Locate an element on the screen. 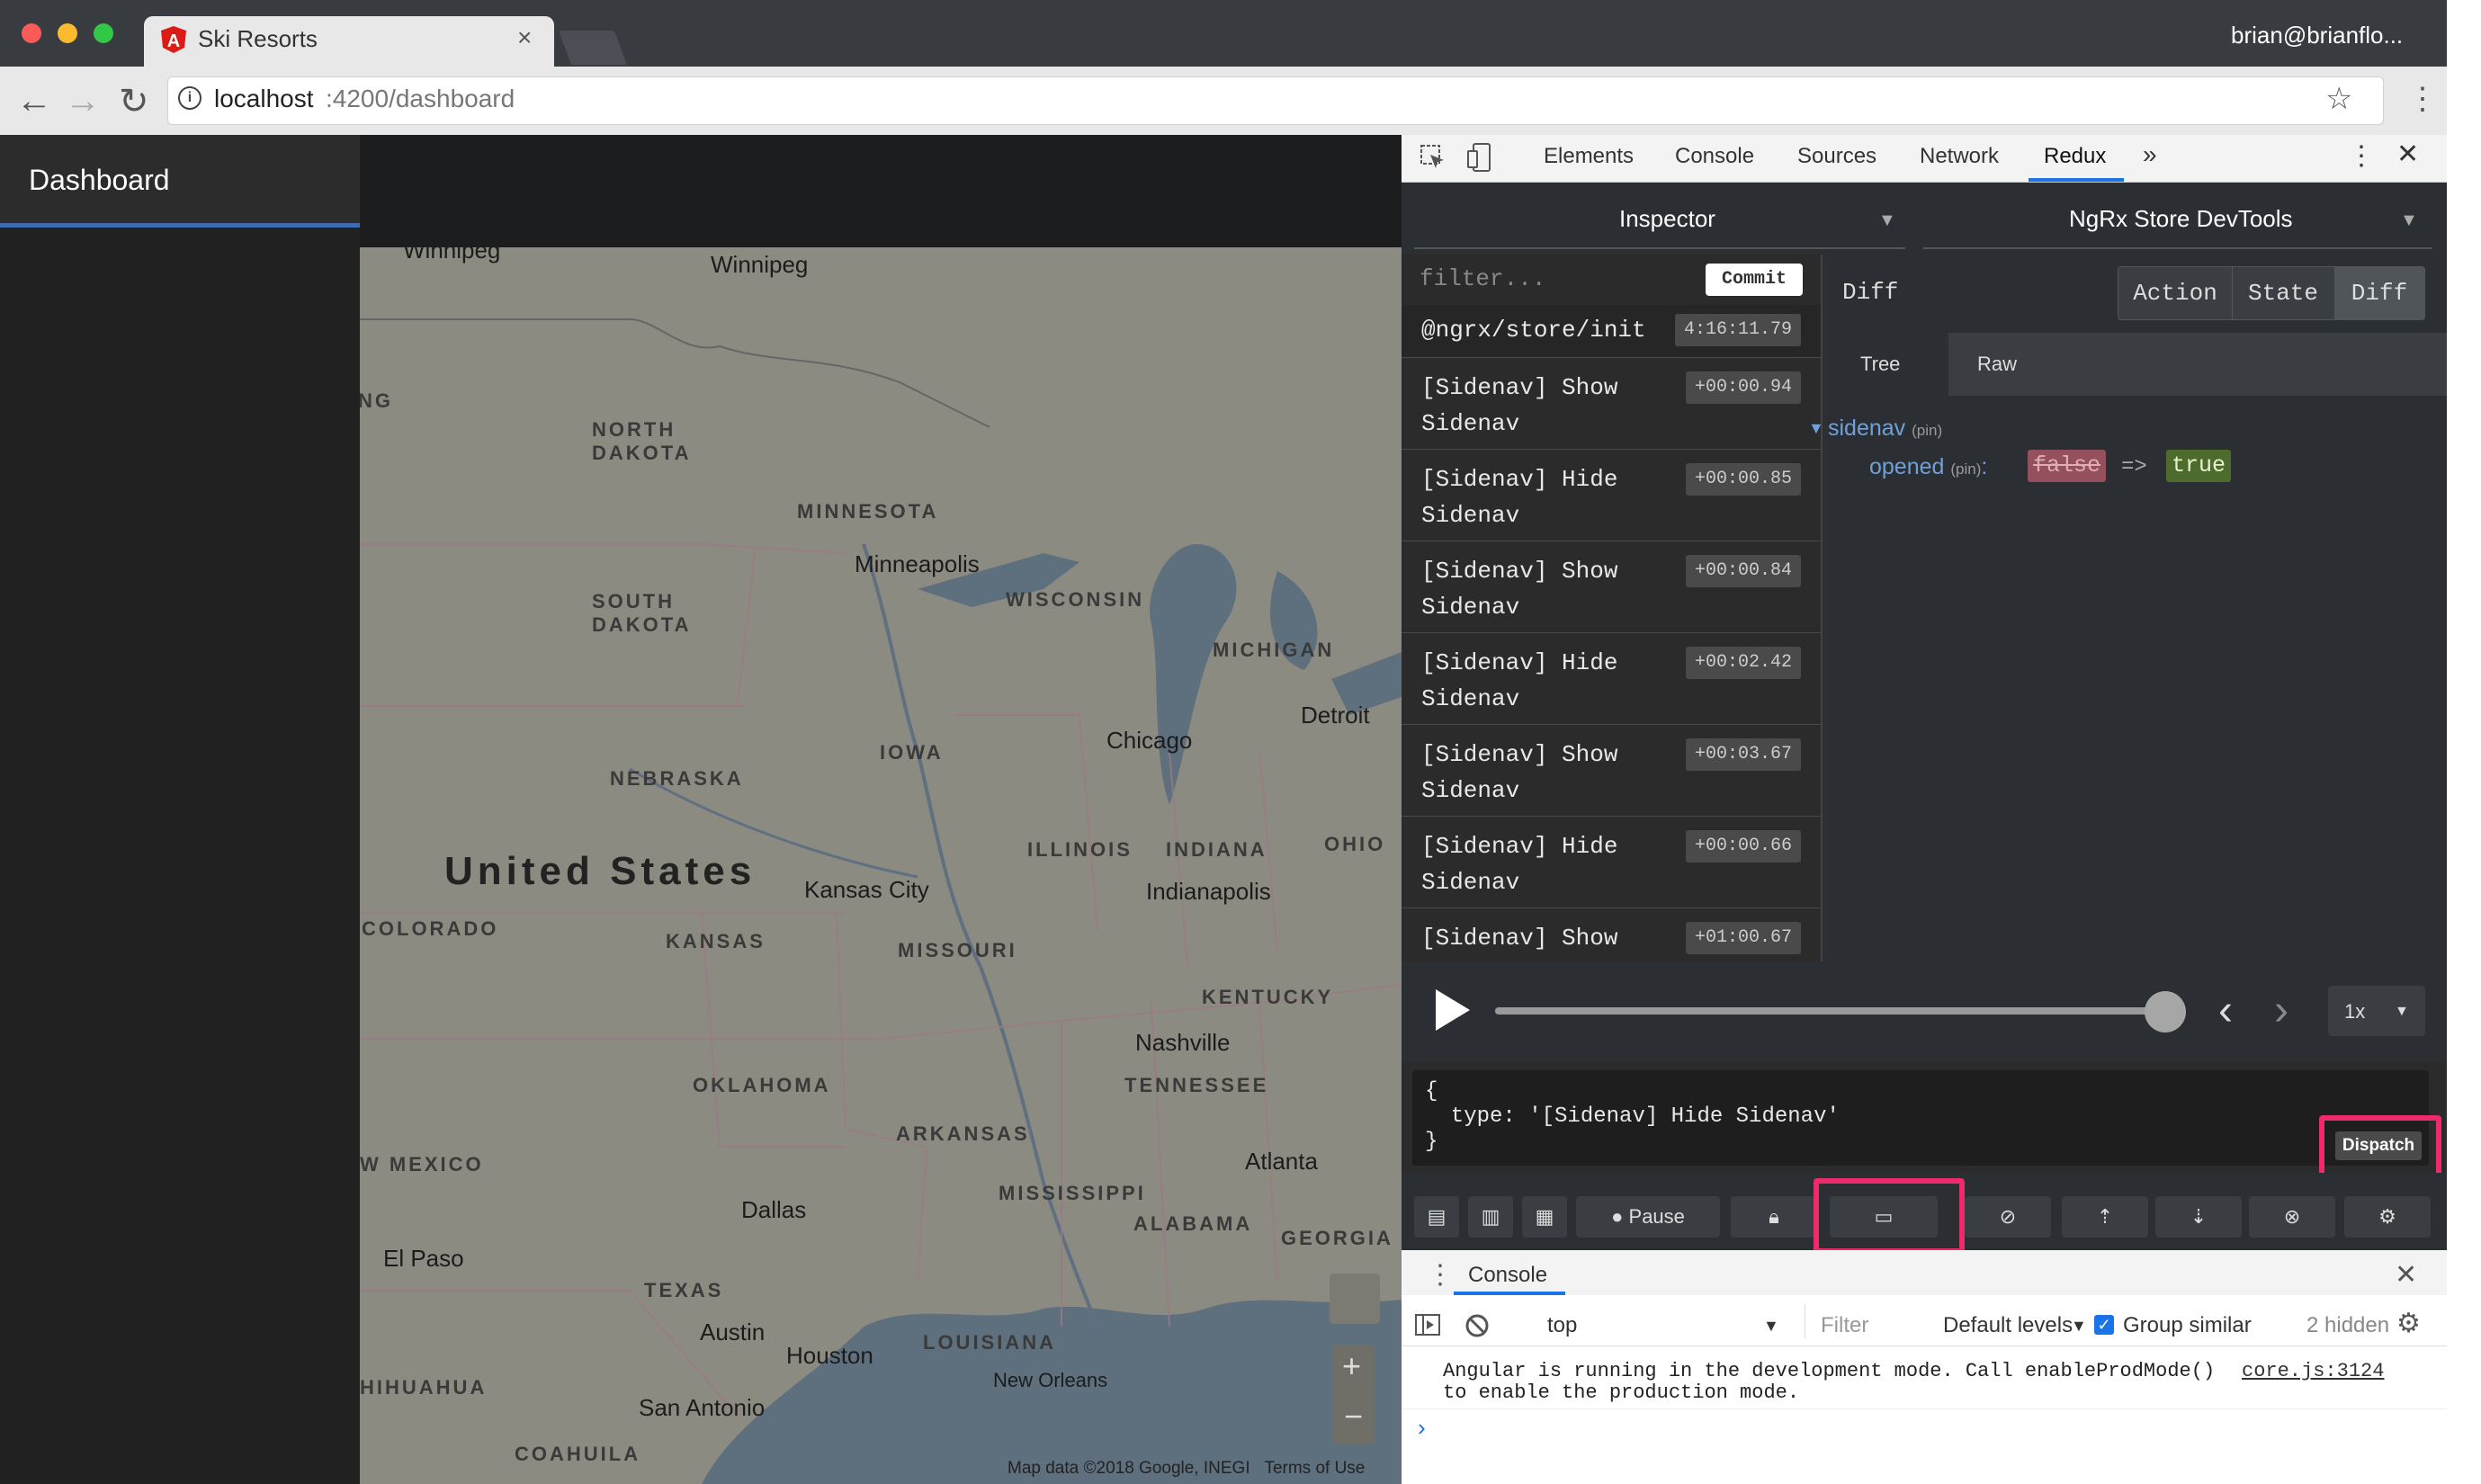  layout-left-icon: ▤ is located at coordinates (1436, 1217).